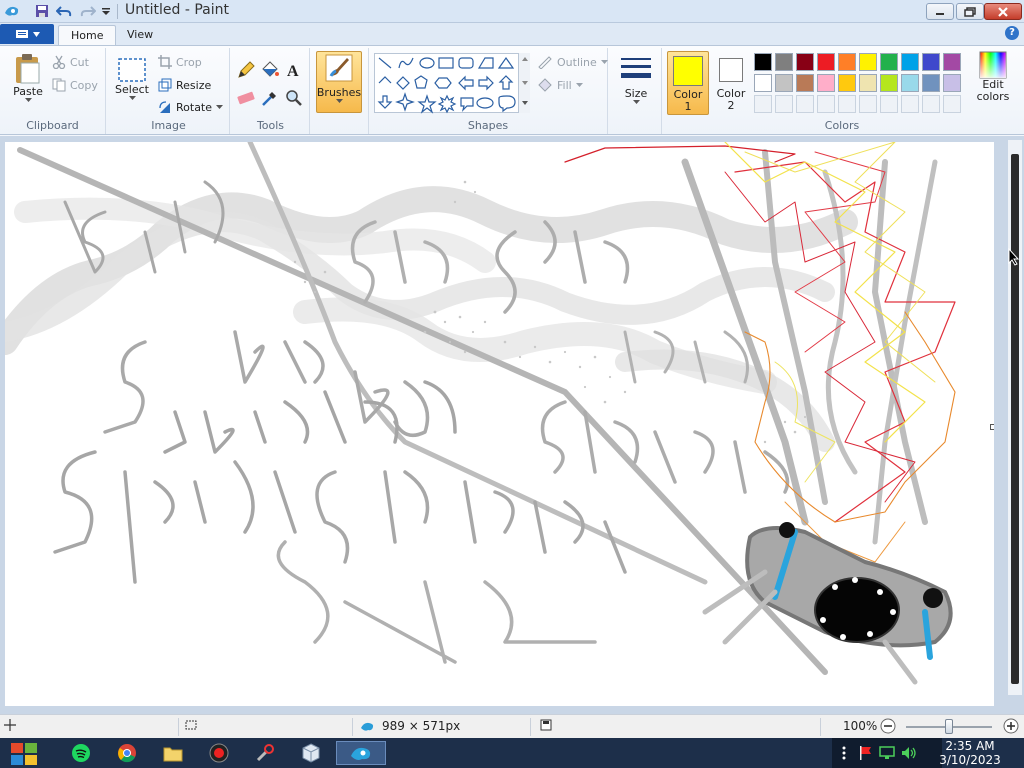  What do you see at coordinates (28, 69) in the screenshot?
I see `paste-icon` at bounding box center [28, 69].